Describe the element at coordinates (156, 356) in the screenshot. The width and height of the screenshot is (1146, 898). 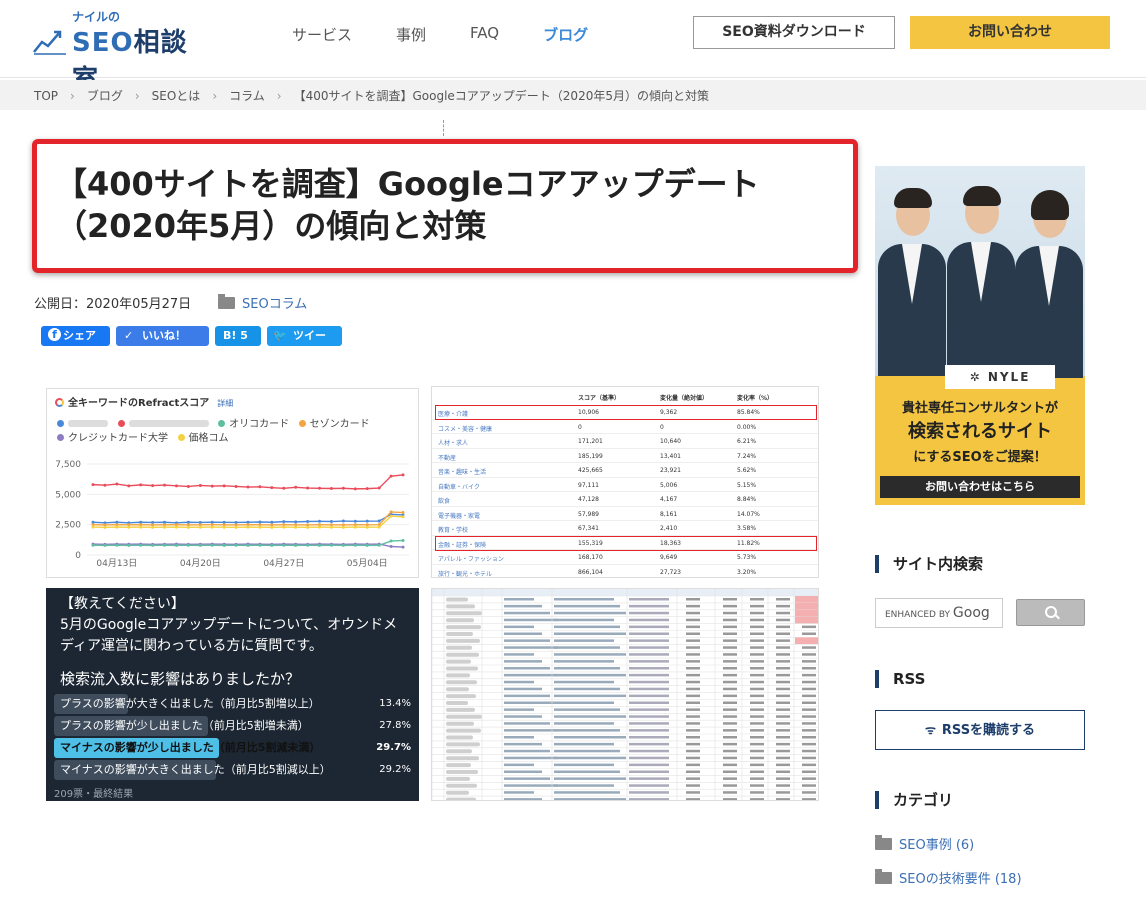
I see `like-count: 176` at that location.